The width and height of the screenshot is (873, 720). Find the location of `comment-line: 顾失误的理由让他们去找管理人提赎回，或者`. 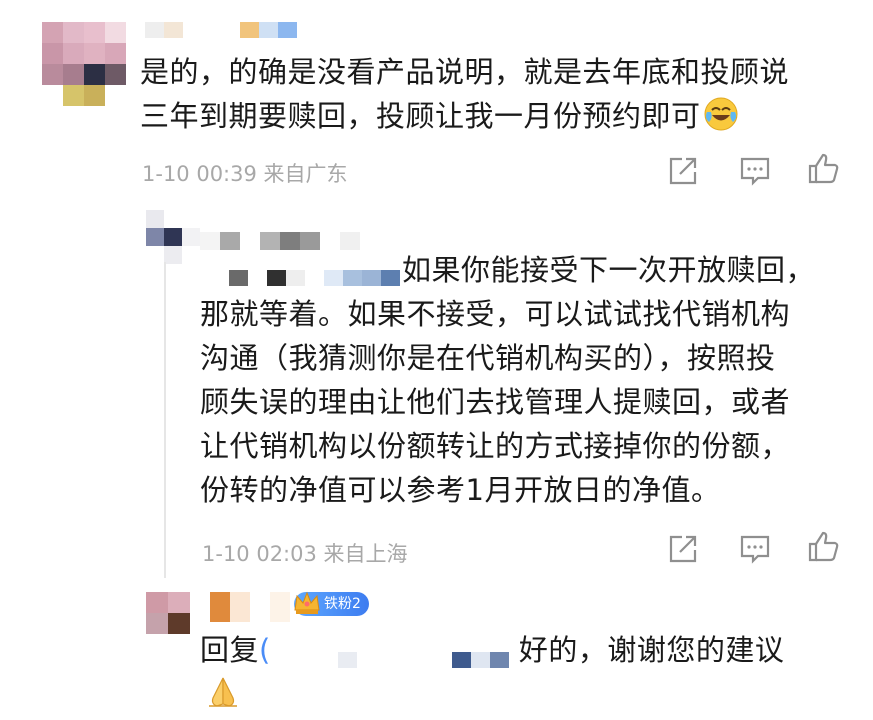

comment-line: 顾失误的理由让他们去找管理人提赎回，或者 is located at coordinates (495, 402).